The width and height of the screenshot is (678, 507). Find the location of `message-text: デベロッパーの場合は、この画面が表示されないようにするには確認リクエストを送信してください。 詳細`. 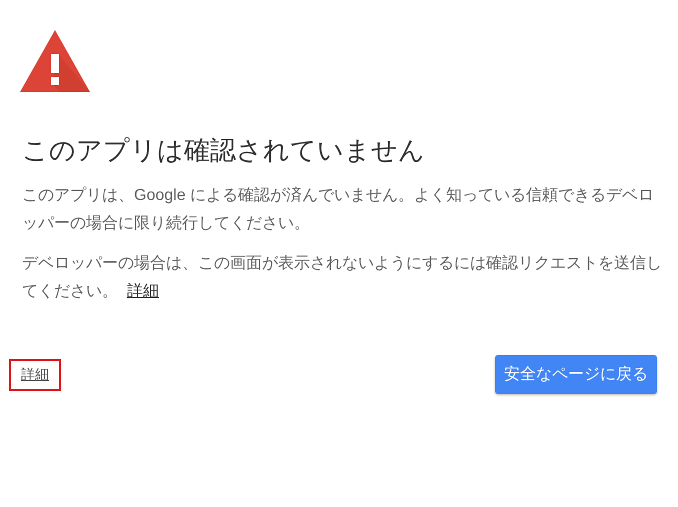

message-text: デベロッパーの場合は、この画面が表示されないようにするには確認リクエストを送信してください。 詳細 is located at coordinates (342, 278).